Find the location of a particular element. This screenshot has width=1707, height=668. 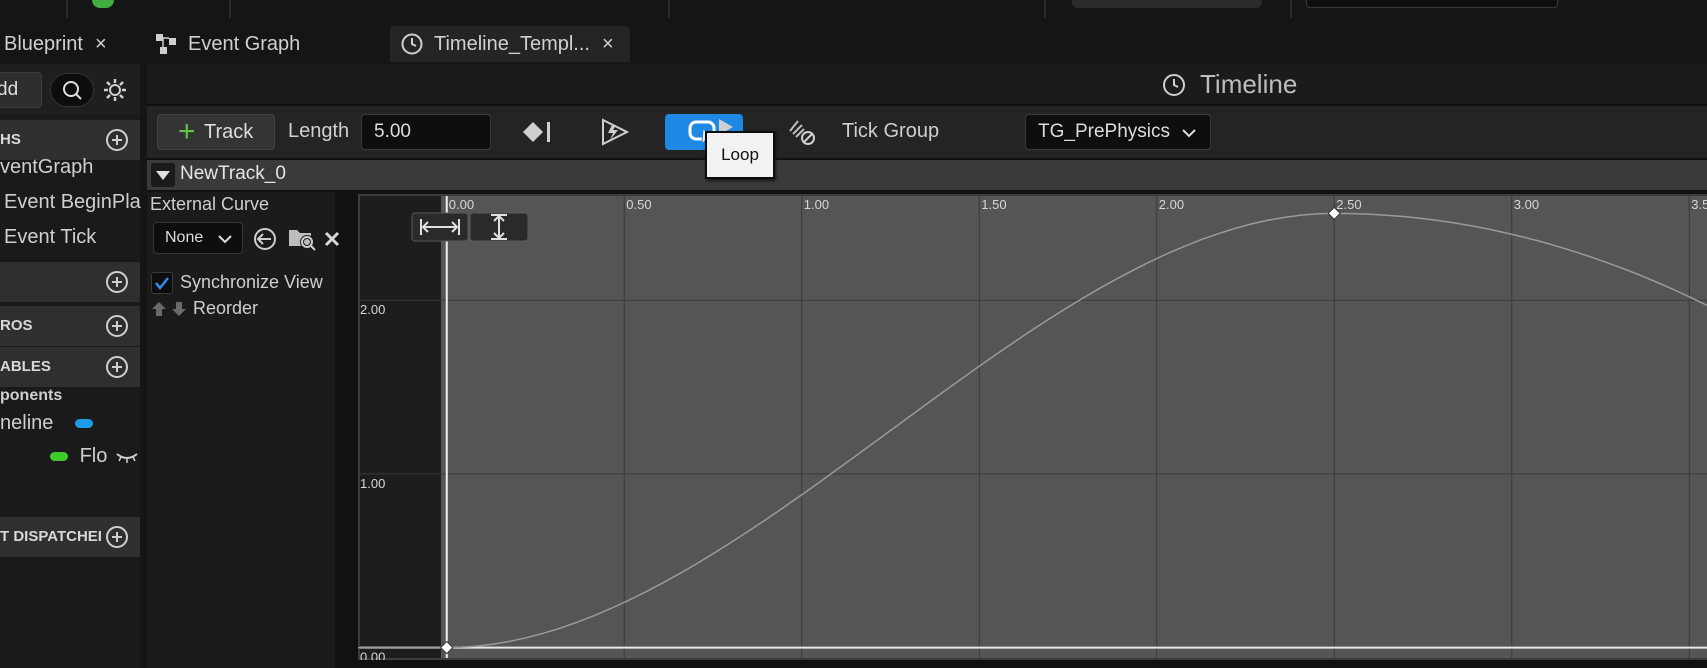

category-components: ponents is located at coordinates (31, 396).